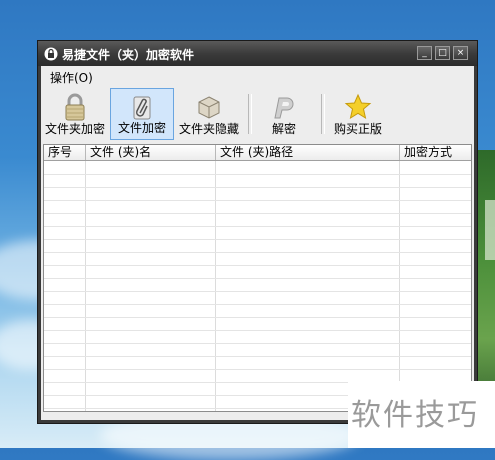  What do you see at coordinates (460, 53) in the screenshot?
I see `close-button: ×` at bounding box center [460, 53].